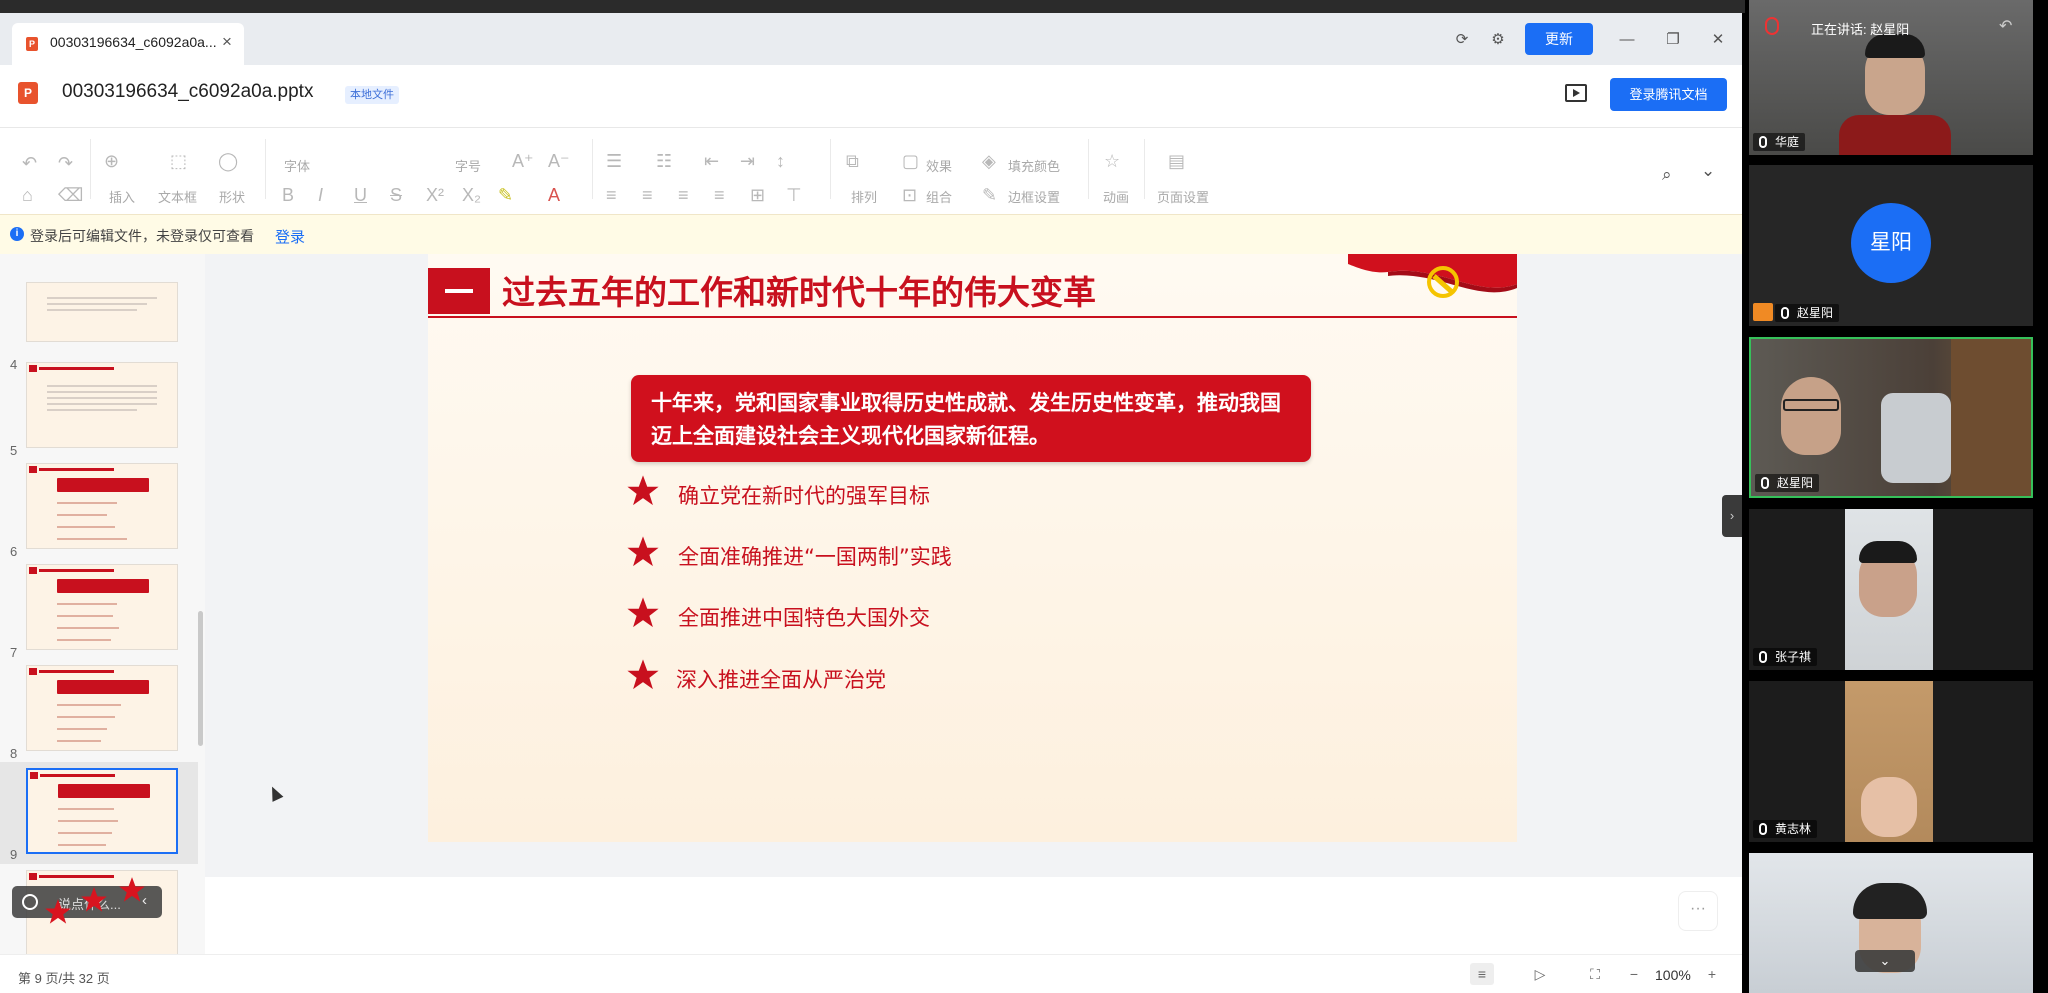  I want to click on slide-thumbnail: 4, so click(99, 328).